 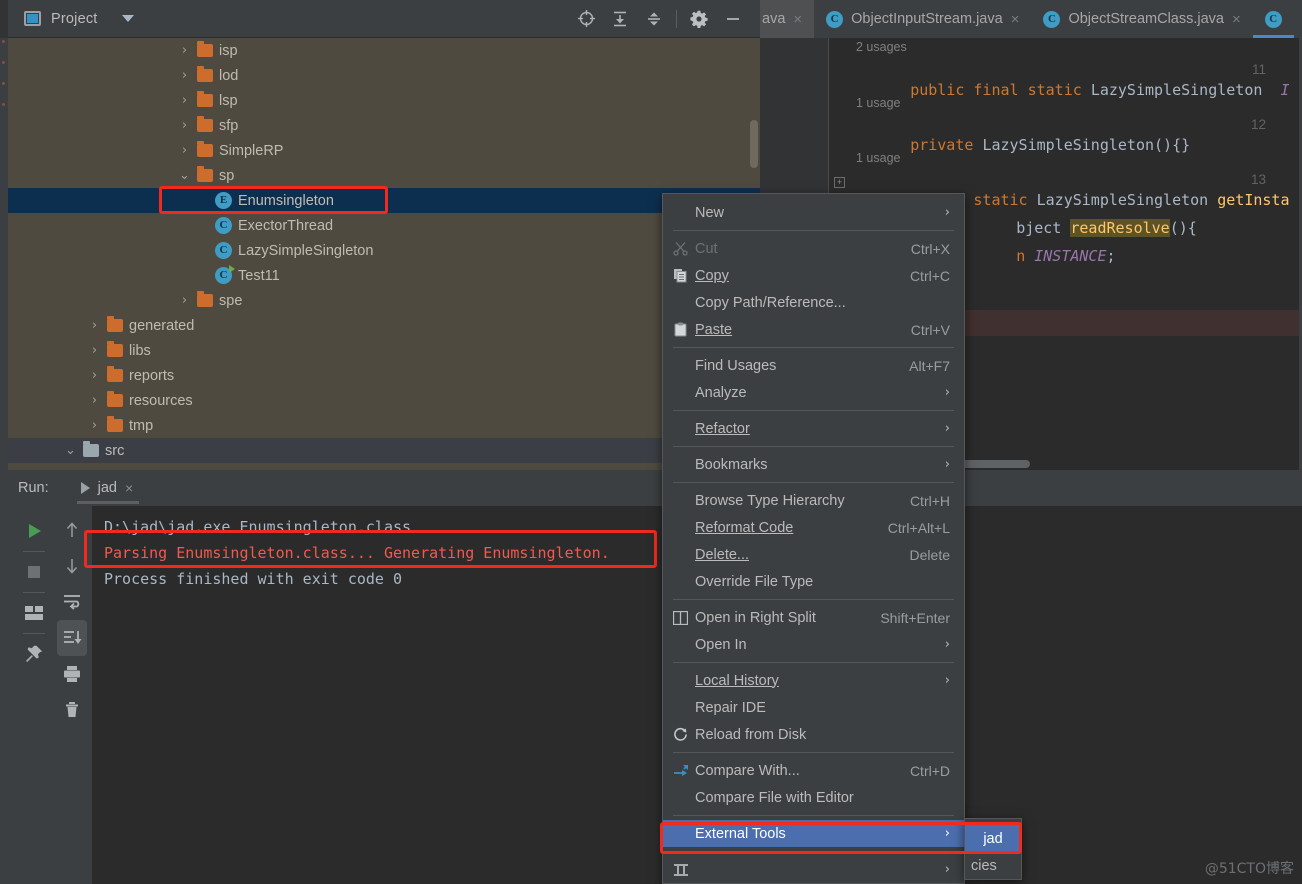 What do you see at coordinates (813, 365) in the screenshot?
I see `menu-item-find-usages: Find Usages Alt+F7` at bounding box center [813, 365].